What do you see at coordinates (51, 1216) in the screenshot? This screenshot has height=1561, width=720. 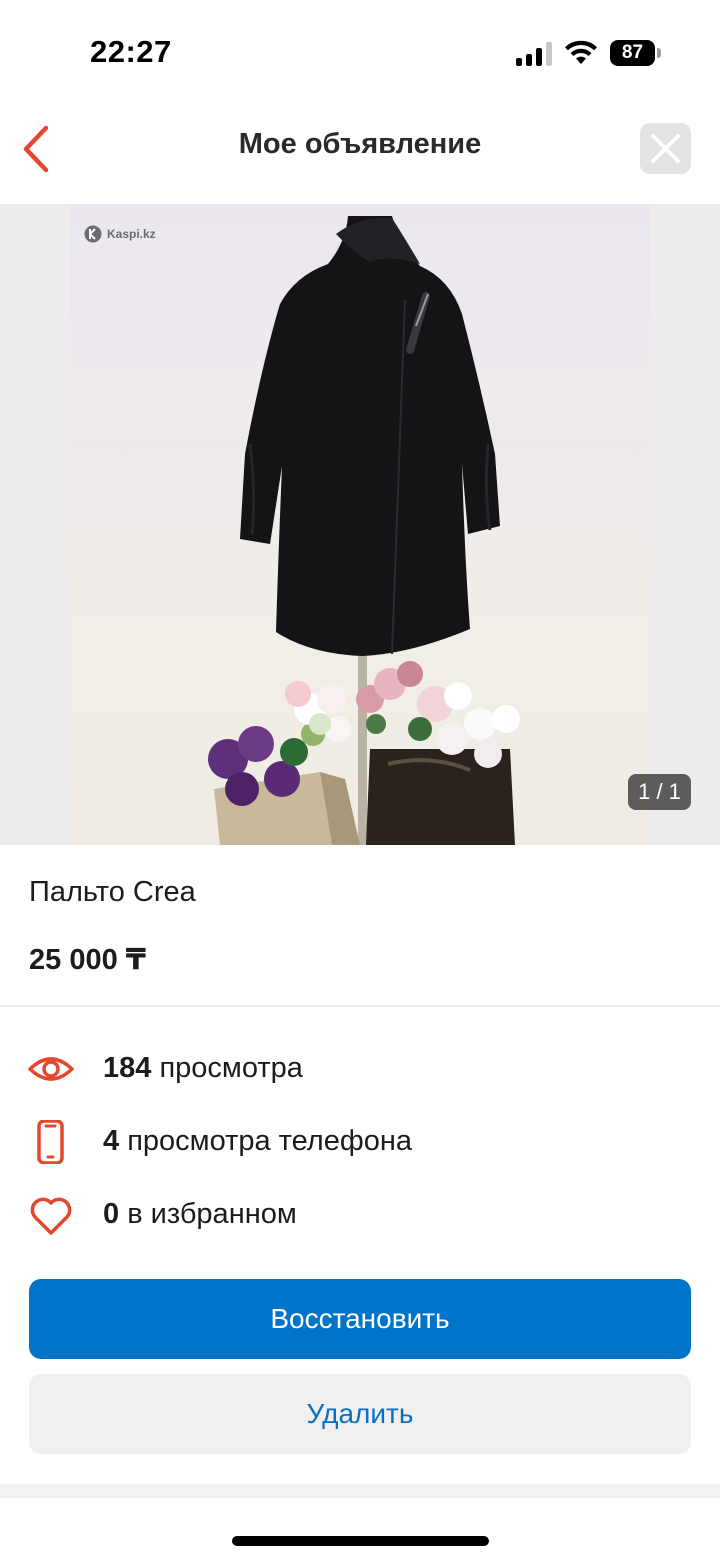 I see `heart-icon` at bounding box center [51, 1216].